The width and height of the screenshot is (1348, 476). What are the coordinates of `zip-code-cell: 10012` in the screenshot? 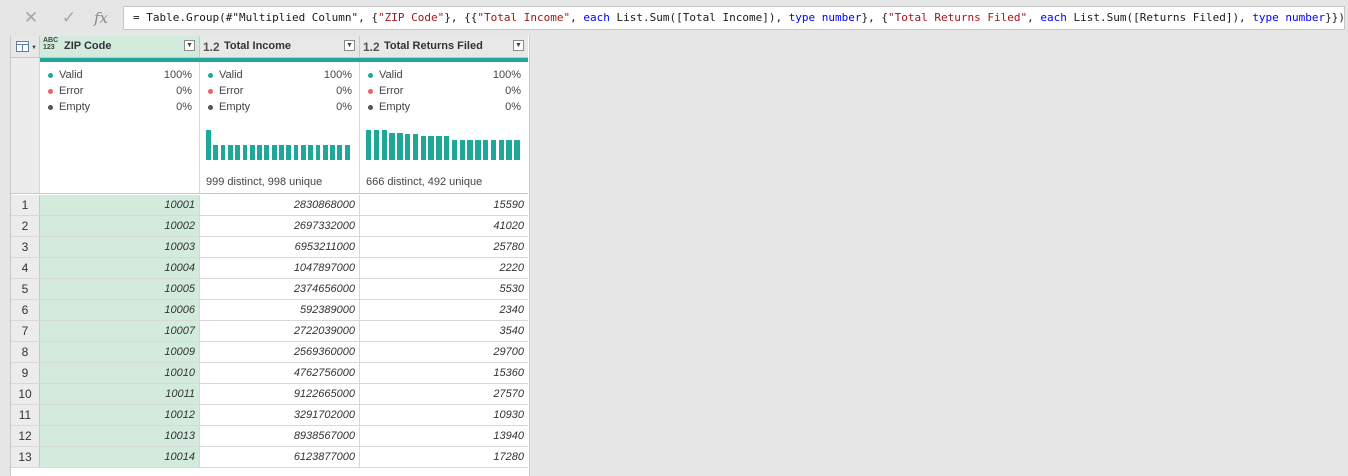 It's located at (120, 415).